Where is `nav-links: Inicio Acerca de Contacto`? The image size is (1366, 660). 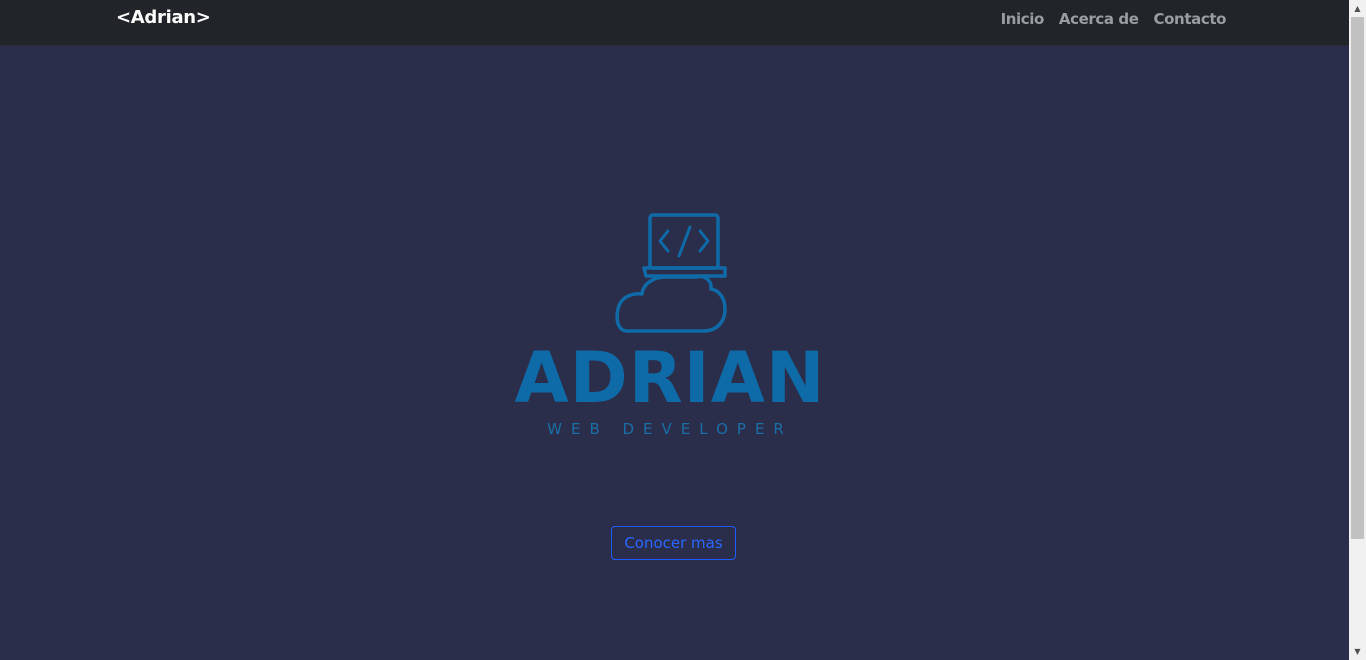
nav-links: Inicio Acerca de Contacto is located at coordinates (1114, 19).